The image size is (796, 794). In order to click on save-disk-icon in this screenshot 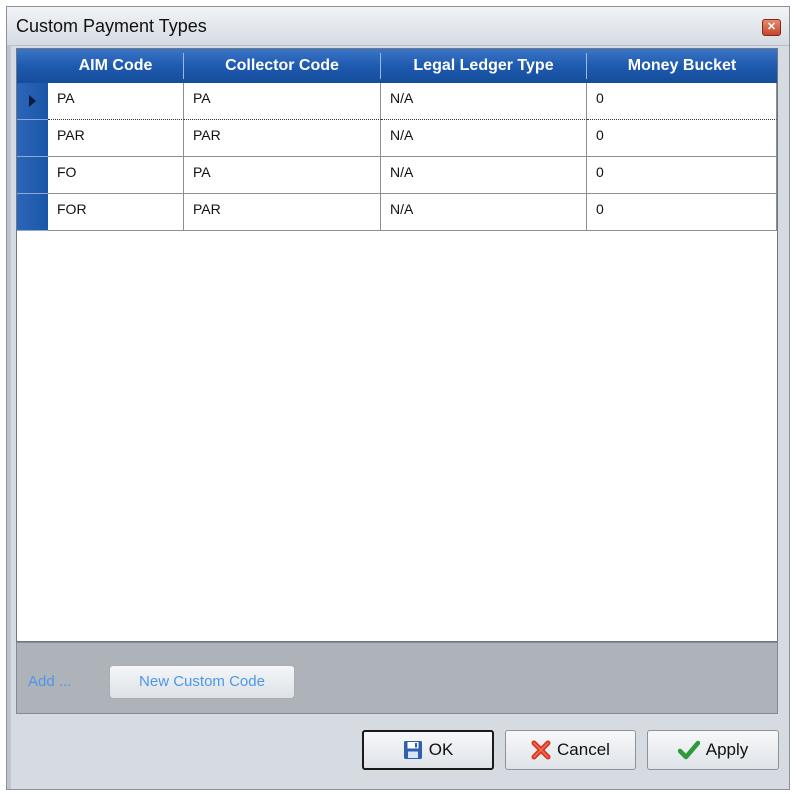, I will do `click(412, 750)`.